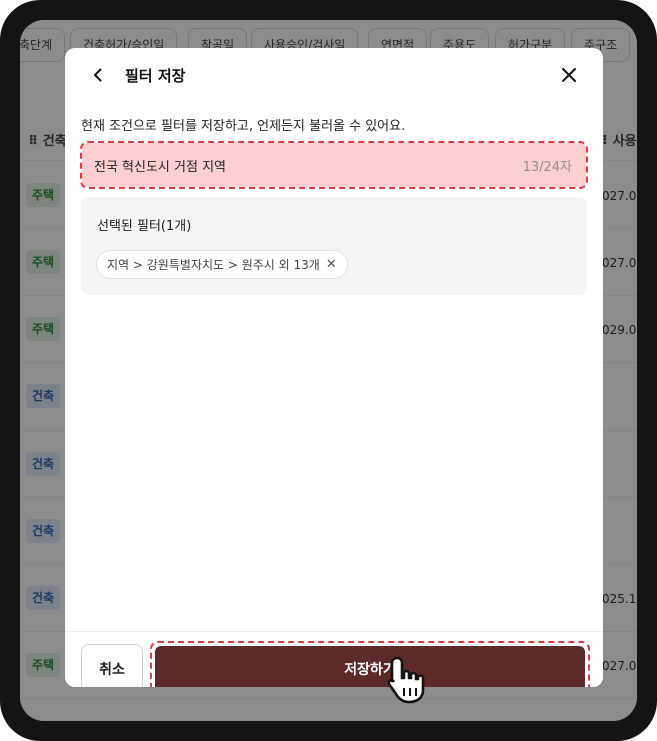 Image resolution: width=657 pixels, height=741 pixels. I want to click on selected-filters-panel: 선택된 필터(1개) 지역 > 강원특별자치도 > 원주시 외 13개 ✕, so click(334, 246).